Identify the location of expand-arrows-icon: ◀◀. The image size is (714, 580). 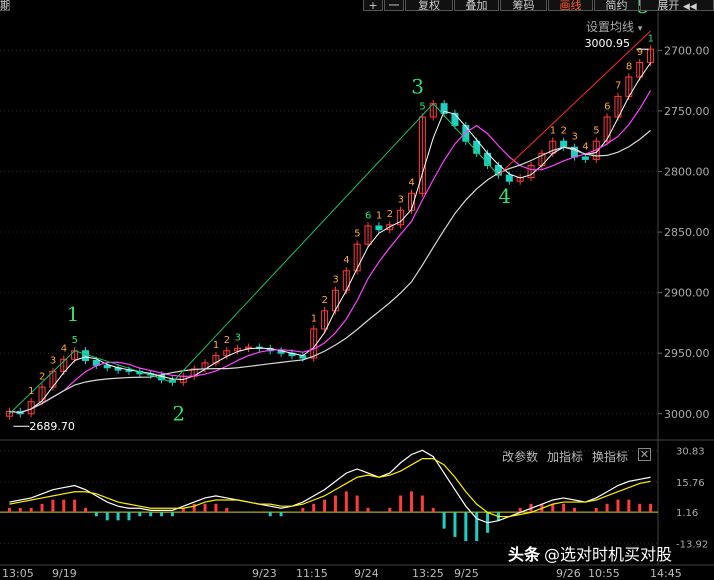
(689, 6).